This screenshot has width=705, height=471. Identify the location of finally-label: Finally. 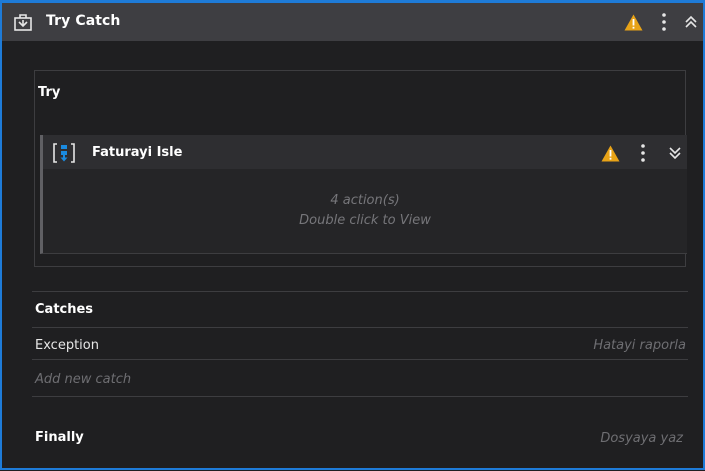
(59, 437).